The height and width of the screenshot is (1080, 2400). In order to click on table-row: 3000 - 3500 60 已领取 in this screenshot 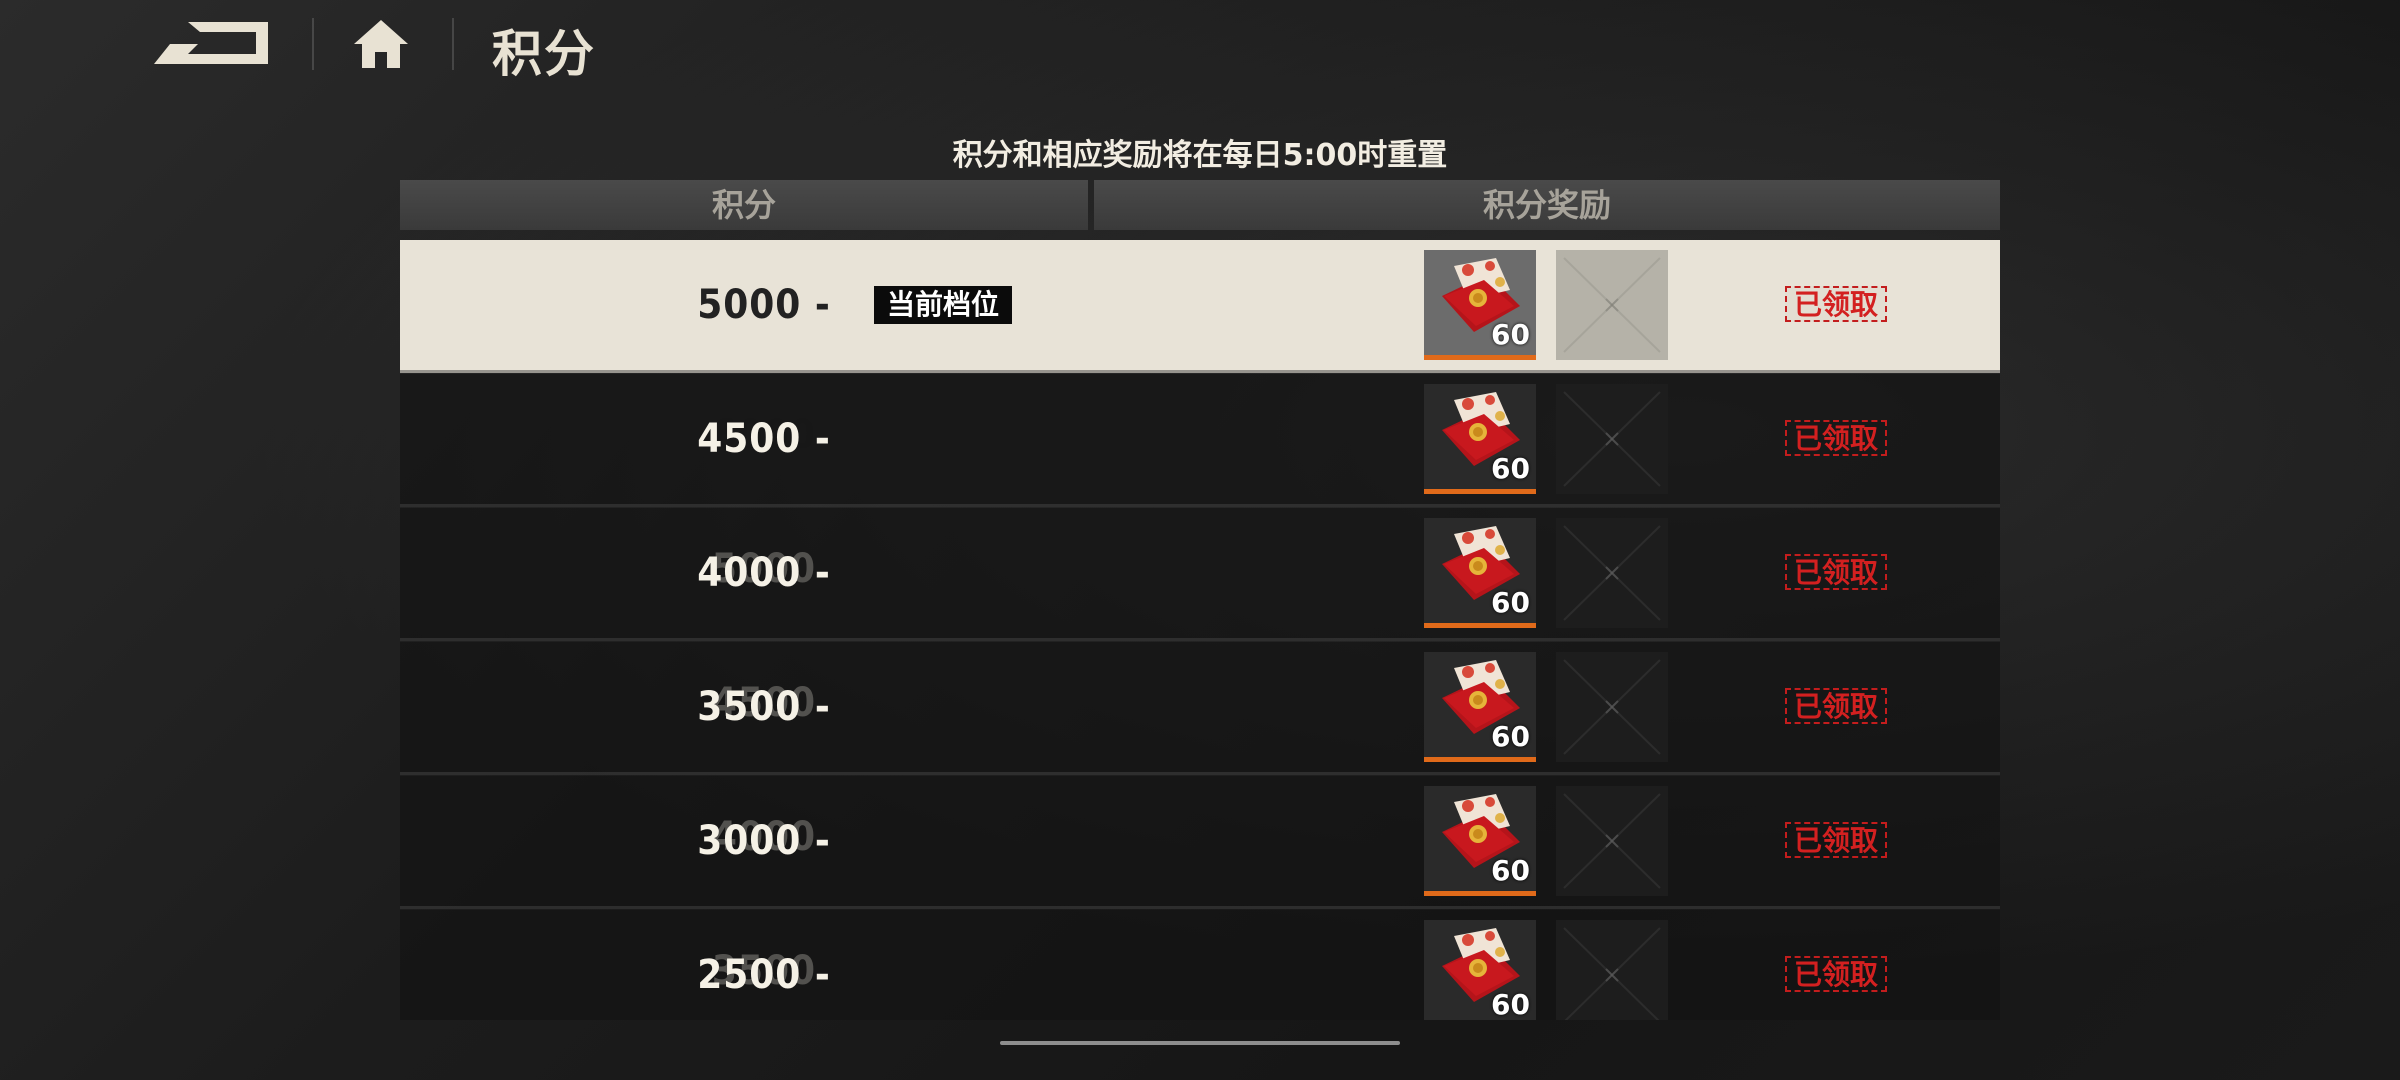, I will do `click(1200, 885)`.